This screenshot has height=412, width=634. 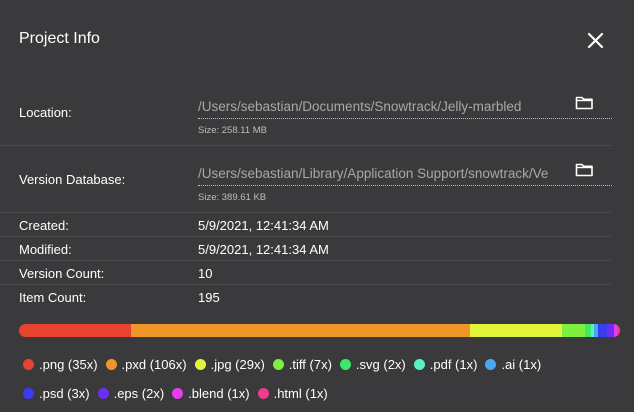 I want to click on location-size: Size: 258.11 MB, so click(x=233, y=130).